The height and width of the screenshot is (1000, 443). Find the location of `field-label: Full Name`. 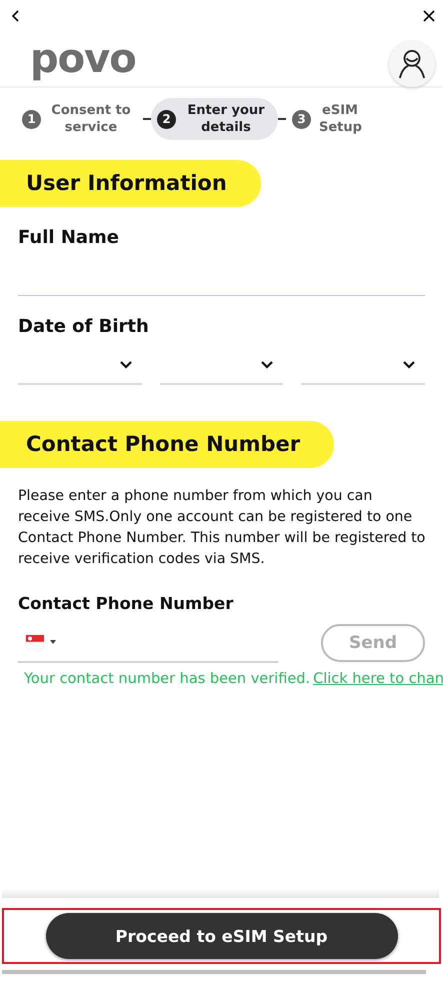

field-label: Full Name is located at coordinates (69, 237).